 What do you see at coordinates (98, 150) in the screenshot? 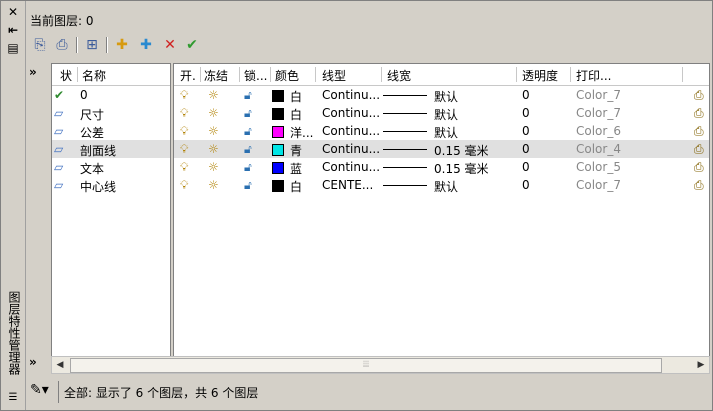
I see `layer-name: 剖面线` at bounding box center [98, 150].